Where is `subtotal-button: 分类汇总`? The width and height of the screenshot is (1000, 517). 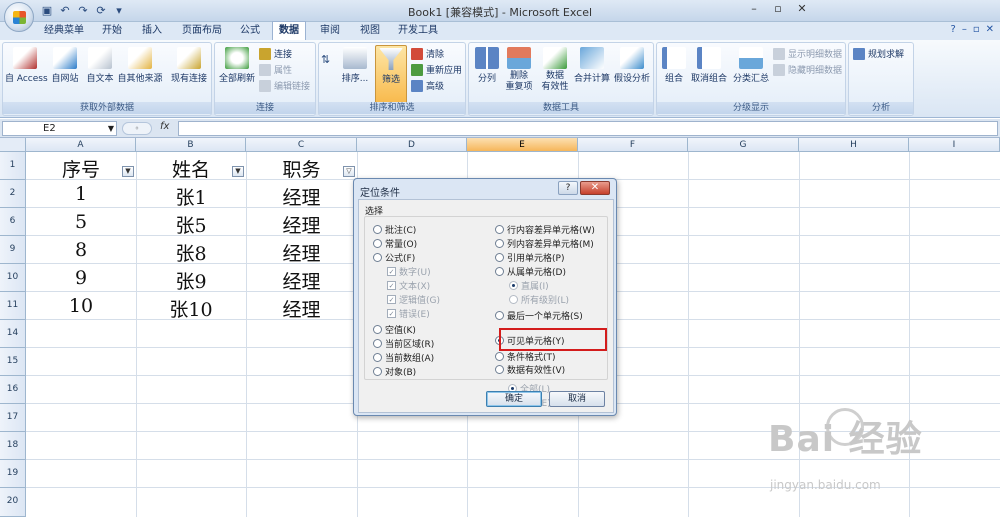 subtotal-button: 分类汇总 is located at coordinates (751, 65).